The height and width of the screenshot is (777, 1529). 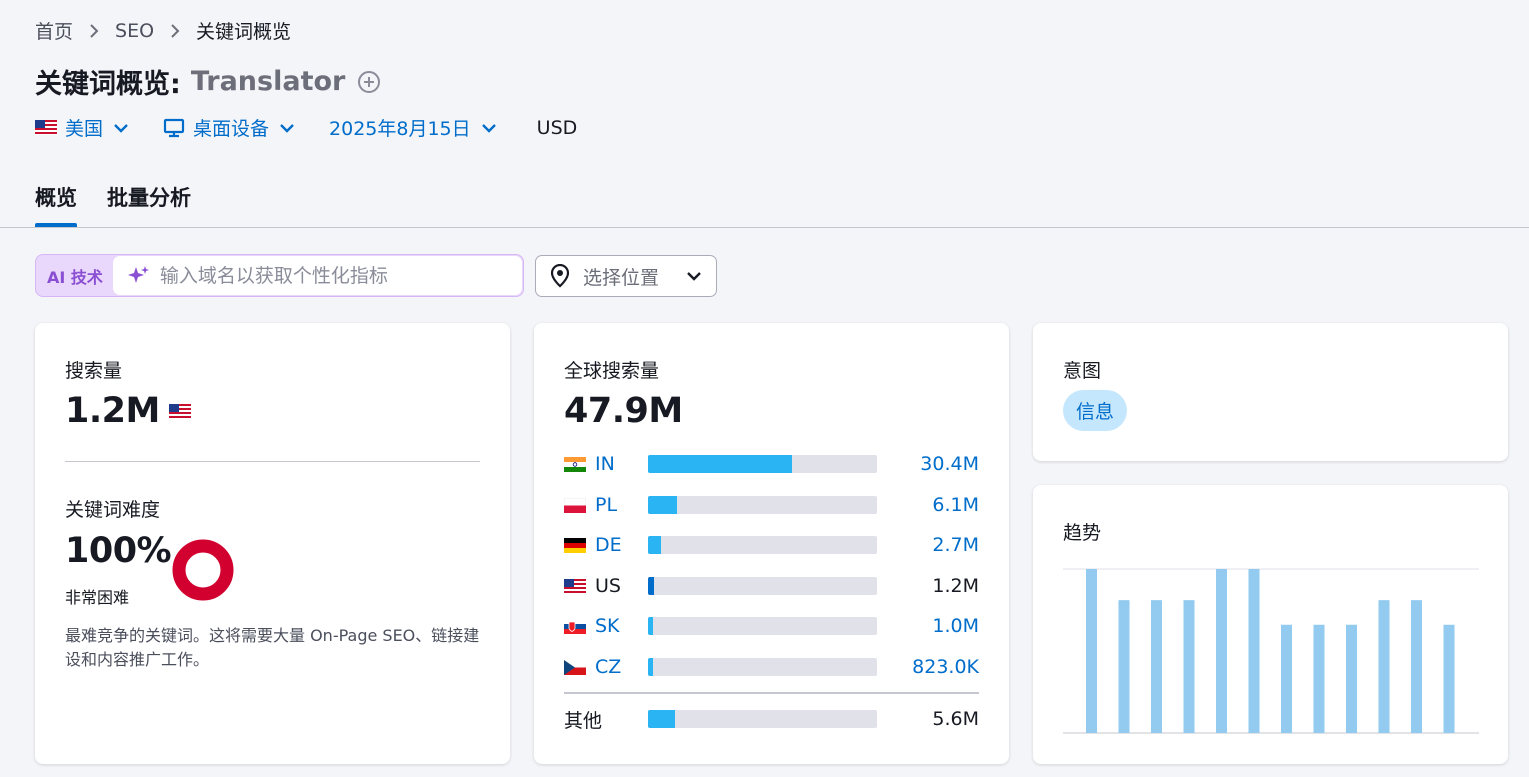 I want to click on global-volume-value: 47.9M, so click(x=623, y=411).